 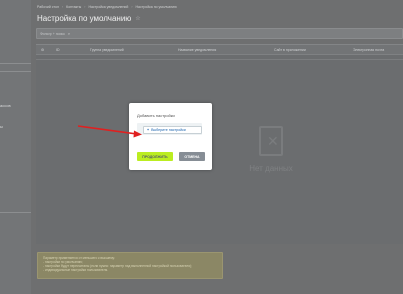 I want to click on page-title: Настройка по умолчанию, so click(x=84, y=18).